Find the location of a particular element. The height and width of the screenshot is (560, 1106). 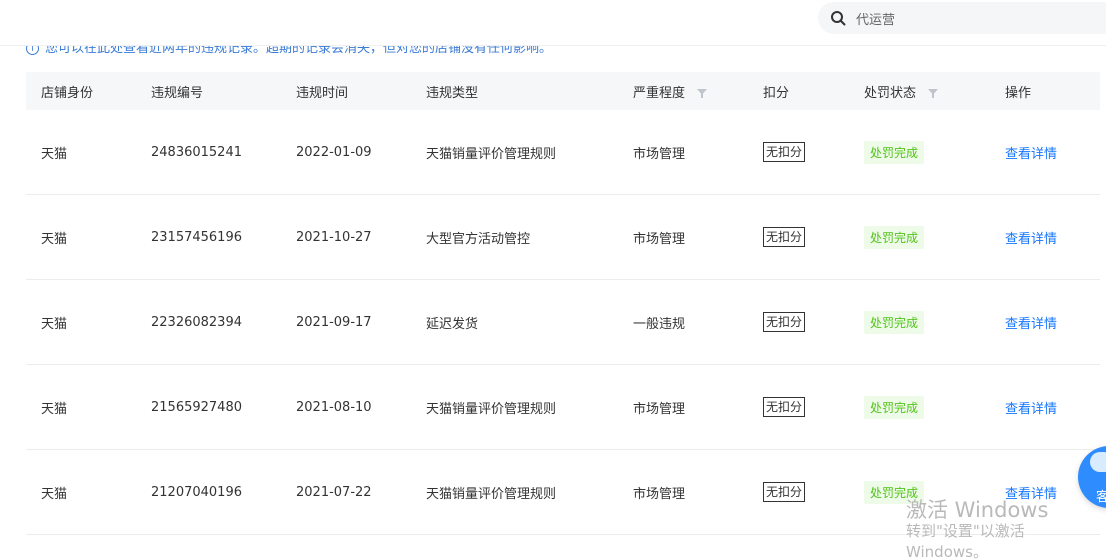

table-header: 店铺身份 违规编号 违规时间 违规类型 严重程度 扣分 处罚状态 操作 is located at coordinates (563, 91).